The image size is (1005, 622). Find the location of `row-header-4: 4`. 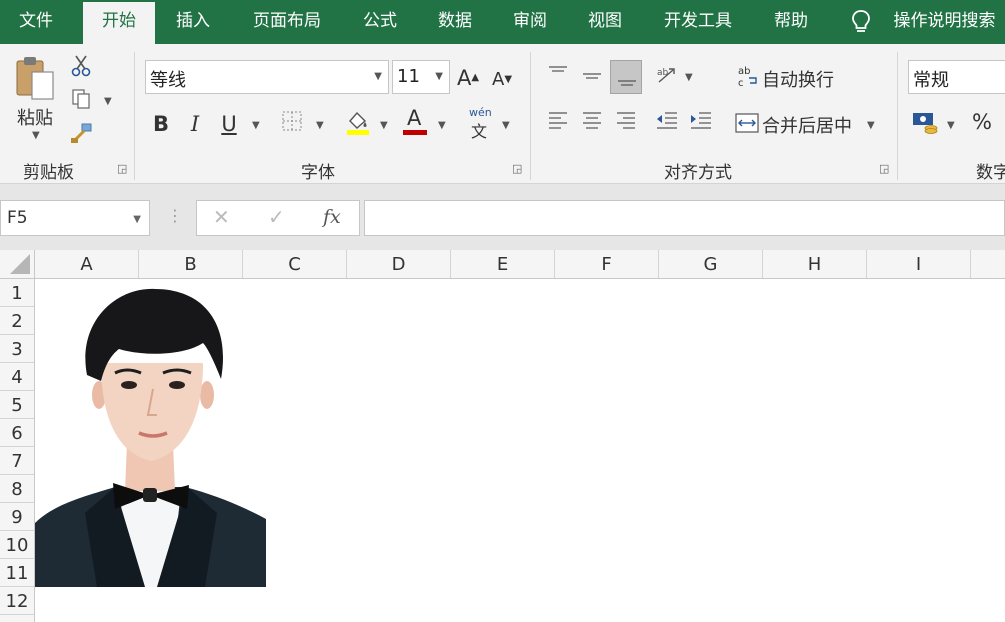

row-header-4: 4 is located at coordinates (17, 377).